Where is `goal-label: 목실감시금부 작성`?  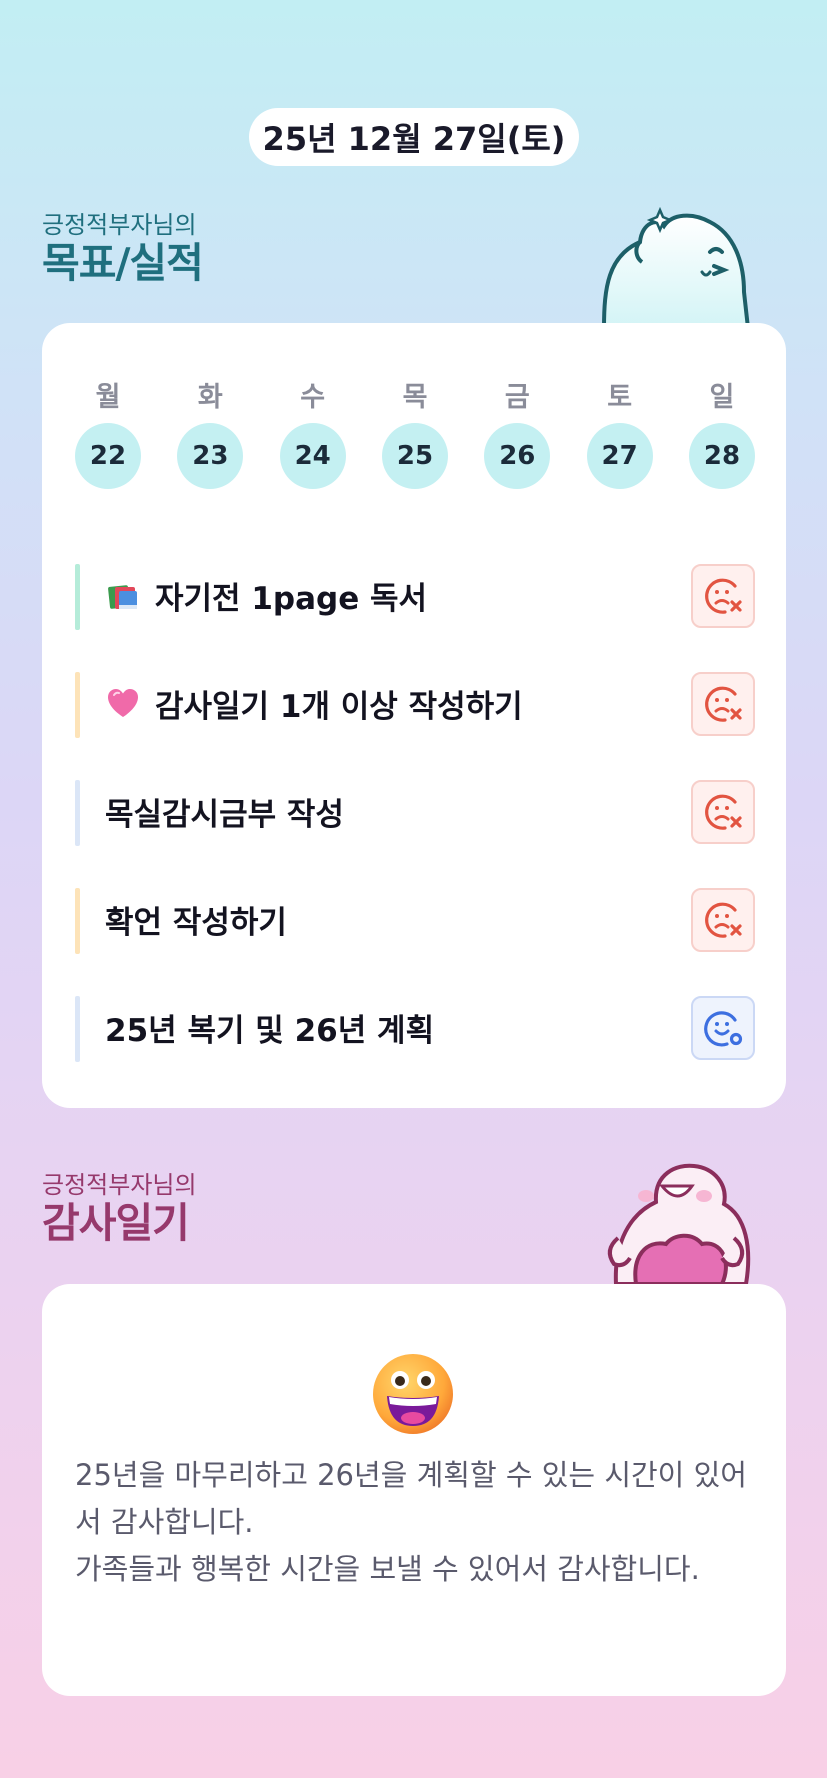
goal-label: 목실감시금부 작성 is located at coordinates (224, 814).